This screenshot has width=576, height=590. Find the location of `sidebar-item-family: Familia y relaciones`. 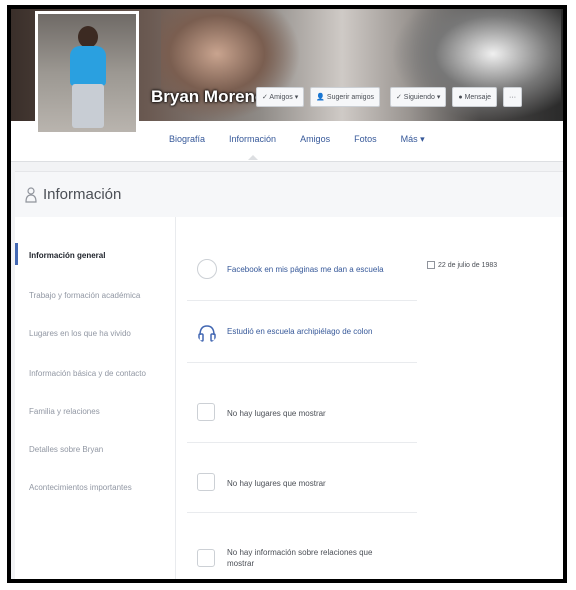

sidebar-item-family: Familia y relaciones is located at coordinates (64, 411).